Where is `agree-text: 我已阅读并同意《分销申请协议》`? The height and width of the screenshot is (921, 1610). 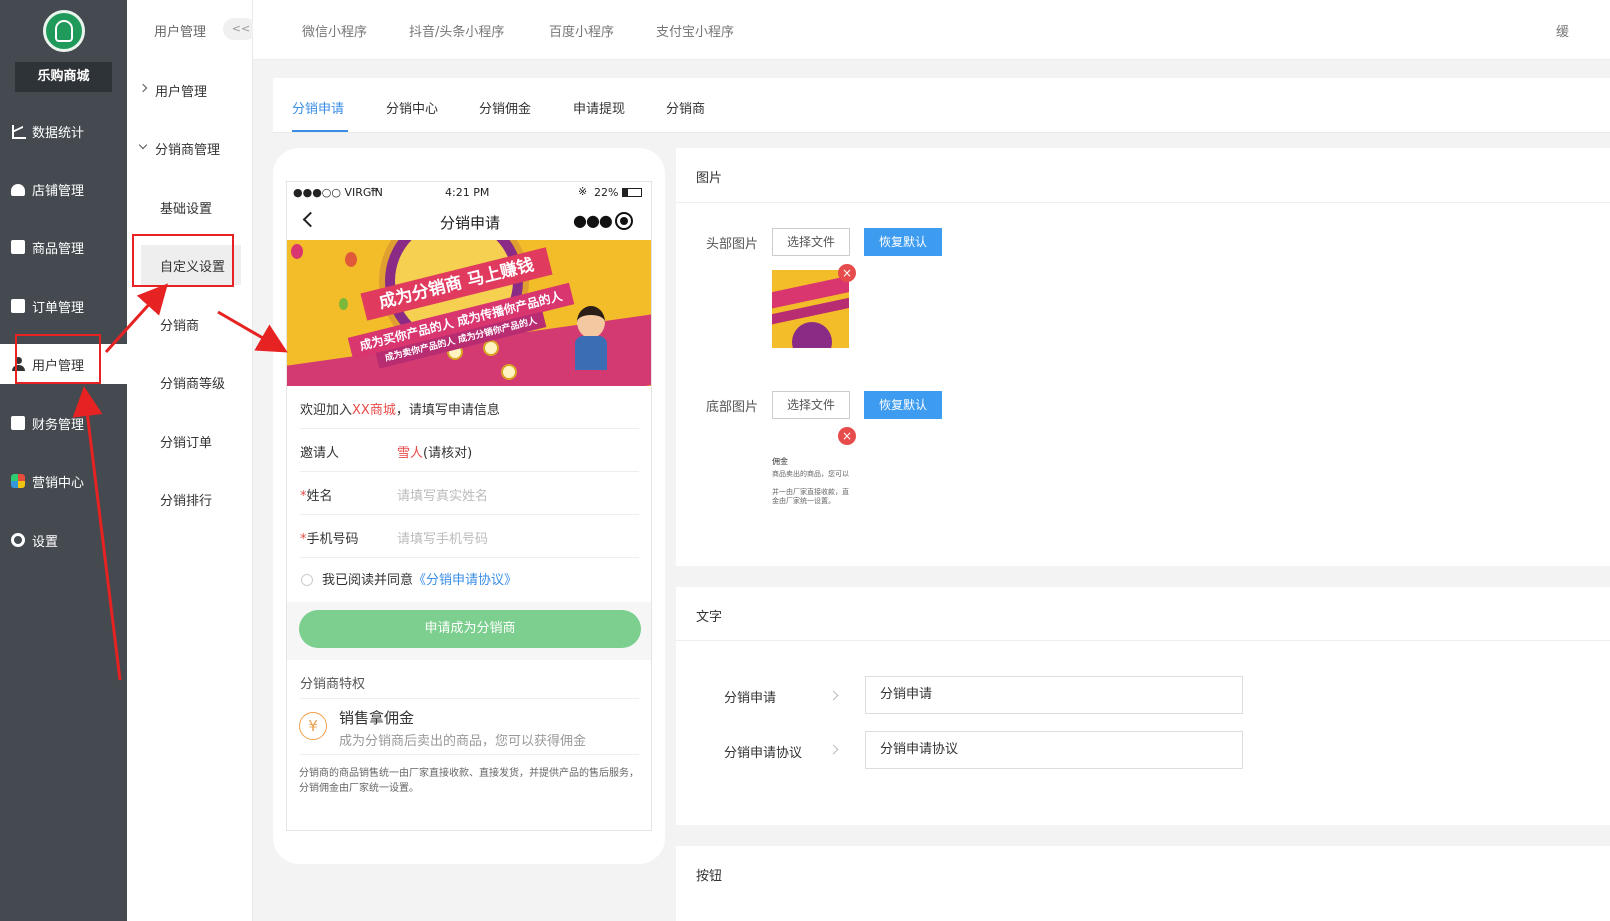 agree-text: 我已阅读并同意《分销申请协议》 is located at coordinates (419, 578).